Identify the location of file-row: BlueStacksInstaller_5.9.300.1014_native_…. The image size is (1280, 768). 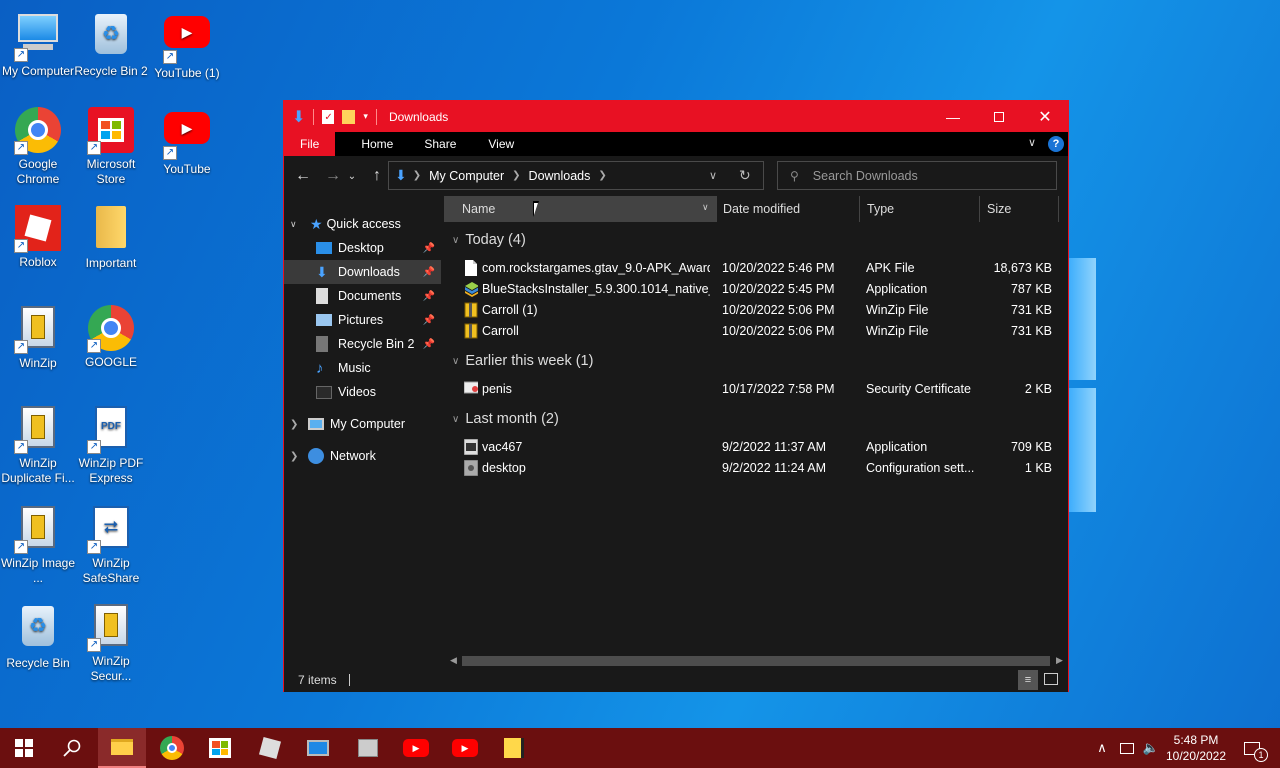
(756, 289).